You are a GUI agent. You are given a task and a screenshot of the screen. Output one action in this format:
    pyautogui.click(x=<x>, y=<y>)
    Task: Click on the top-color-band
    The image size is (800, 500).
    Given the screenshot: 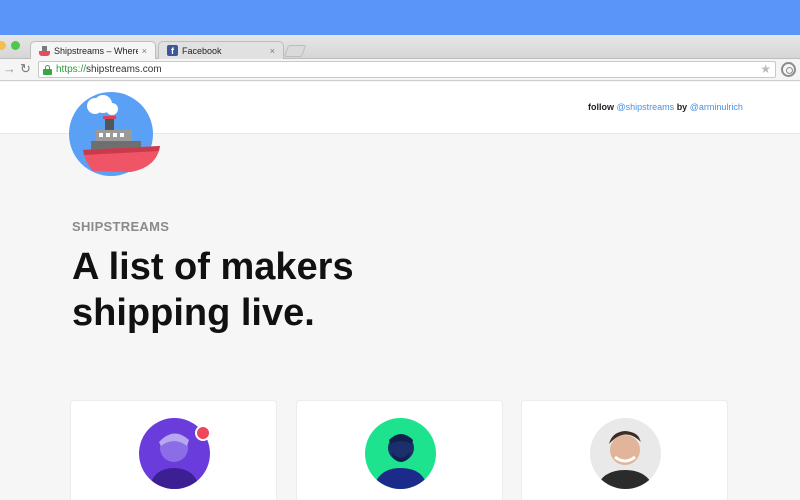 What is the action you would take?
    pyautogui.click(x=400, y=17)
    